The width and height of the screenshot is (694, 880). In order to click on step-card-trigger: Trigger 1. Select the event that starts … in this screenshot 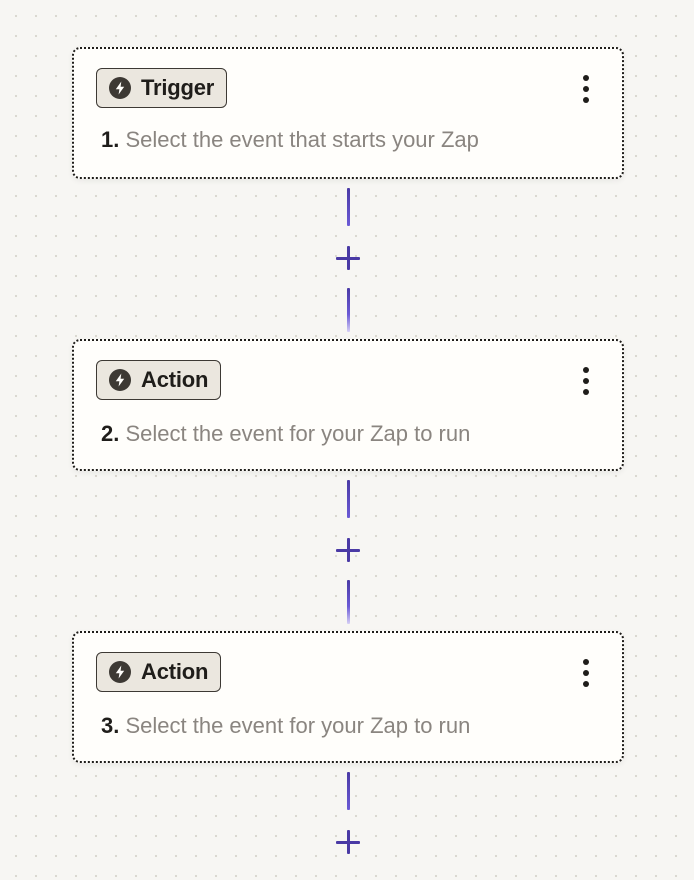, I will do `click(348, 113)`.